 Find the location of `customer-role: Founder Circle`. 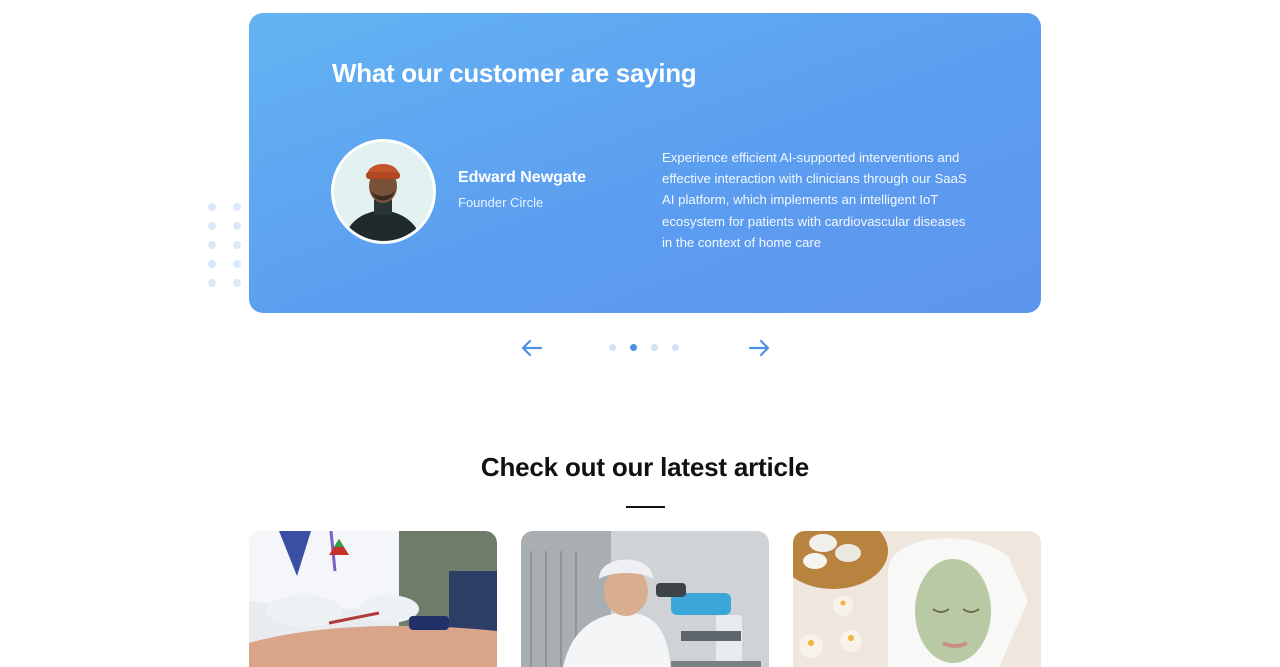

customer-role: Founder Circle is located at coordinates (501, 202).